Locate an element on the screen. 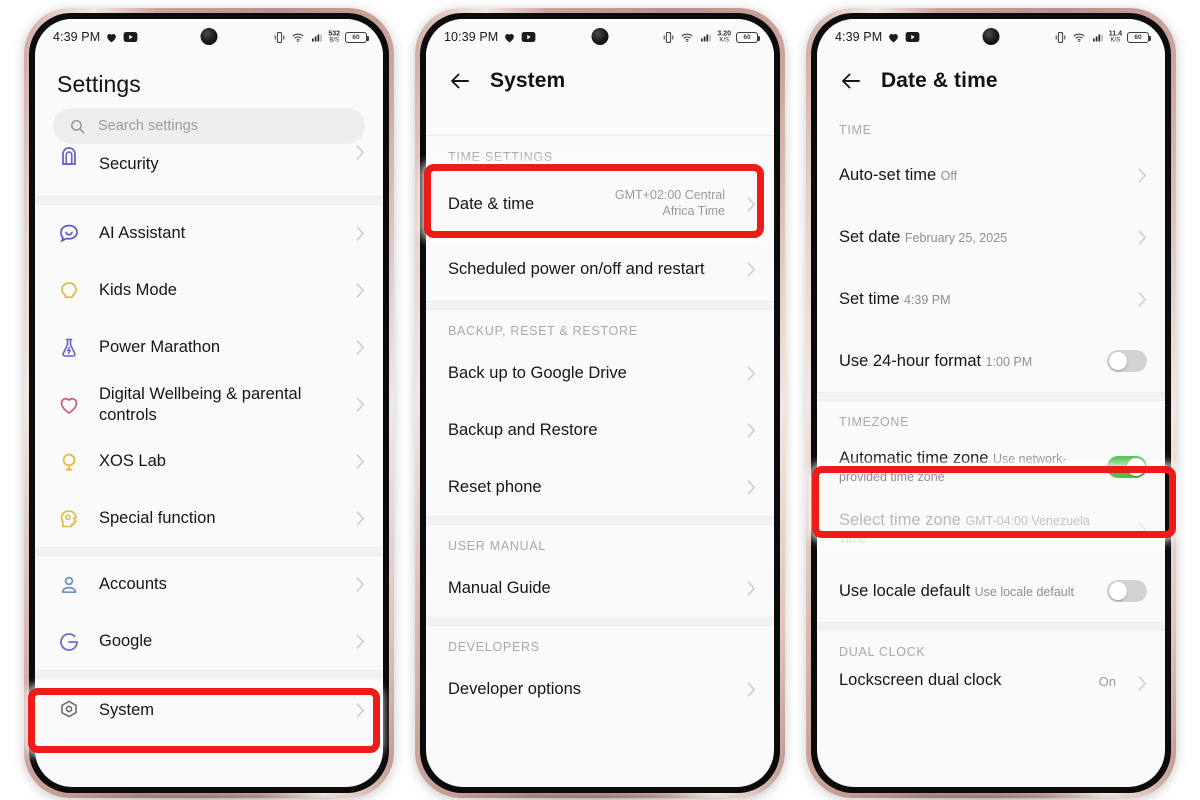 The width and height of the screenshot is (1200, 800). search-icon is located at coordinates (78, 126).